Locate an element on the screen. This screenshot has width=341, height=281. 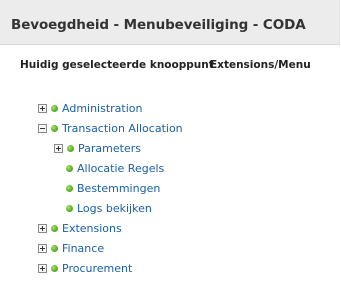
selected-node-label: Huidig geselecteerde knooppunt is located at coordinates (117, 65).